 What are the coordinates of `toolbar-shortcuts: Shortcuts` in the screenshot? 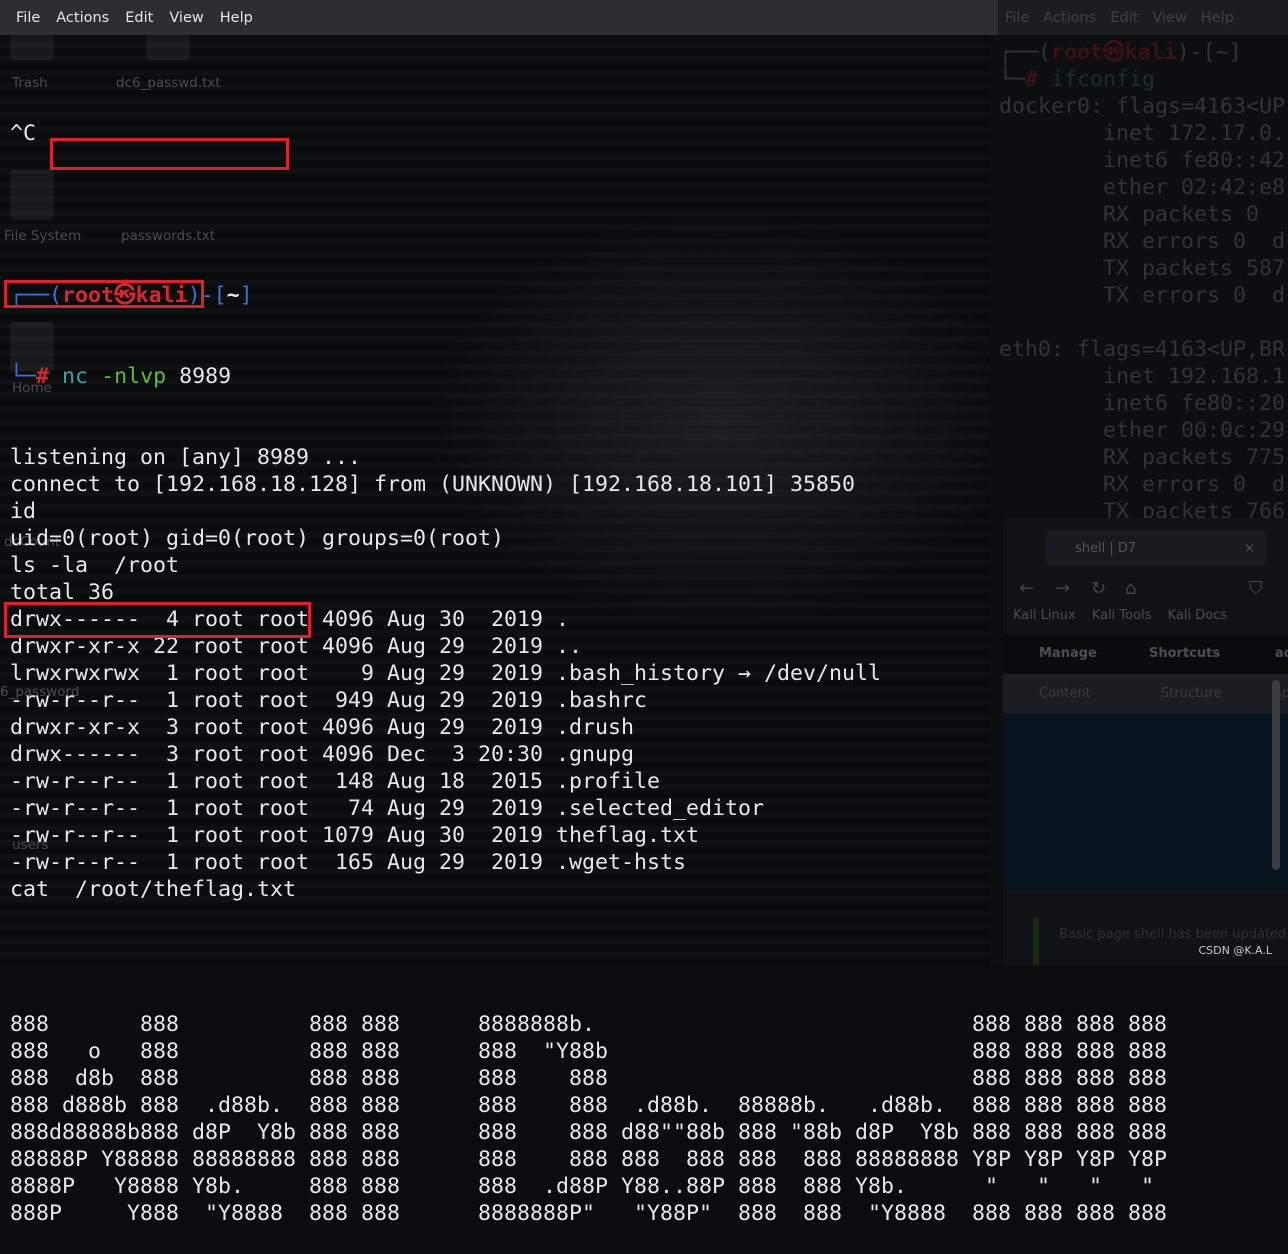 It's located at (1184, 653).